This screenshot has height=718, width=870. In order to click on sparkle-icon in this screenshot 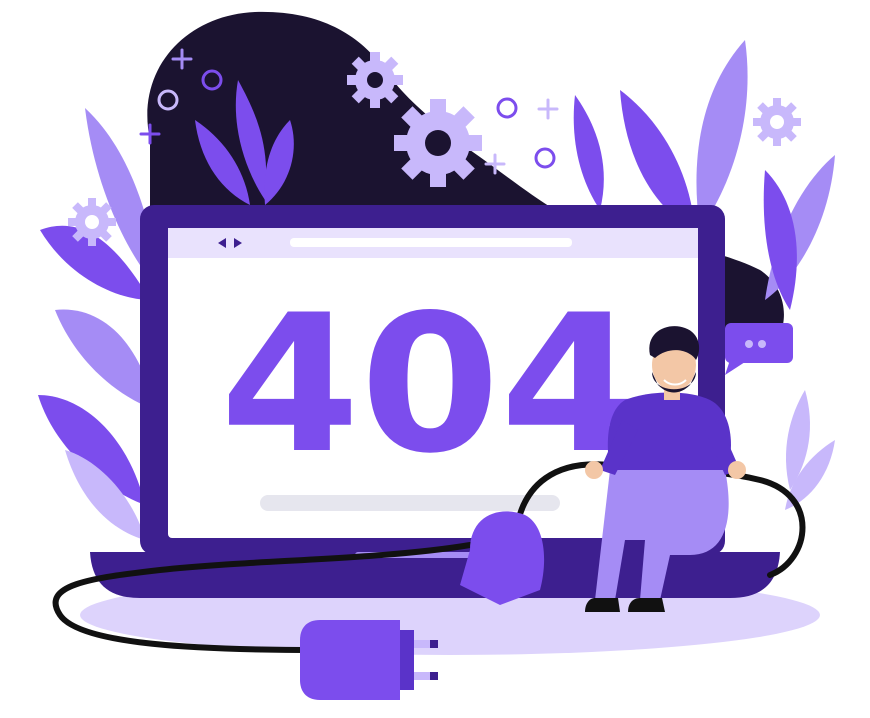, I will do `click(548, 109)`.